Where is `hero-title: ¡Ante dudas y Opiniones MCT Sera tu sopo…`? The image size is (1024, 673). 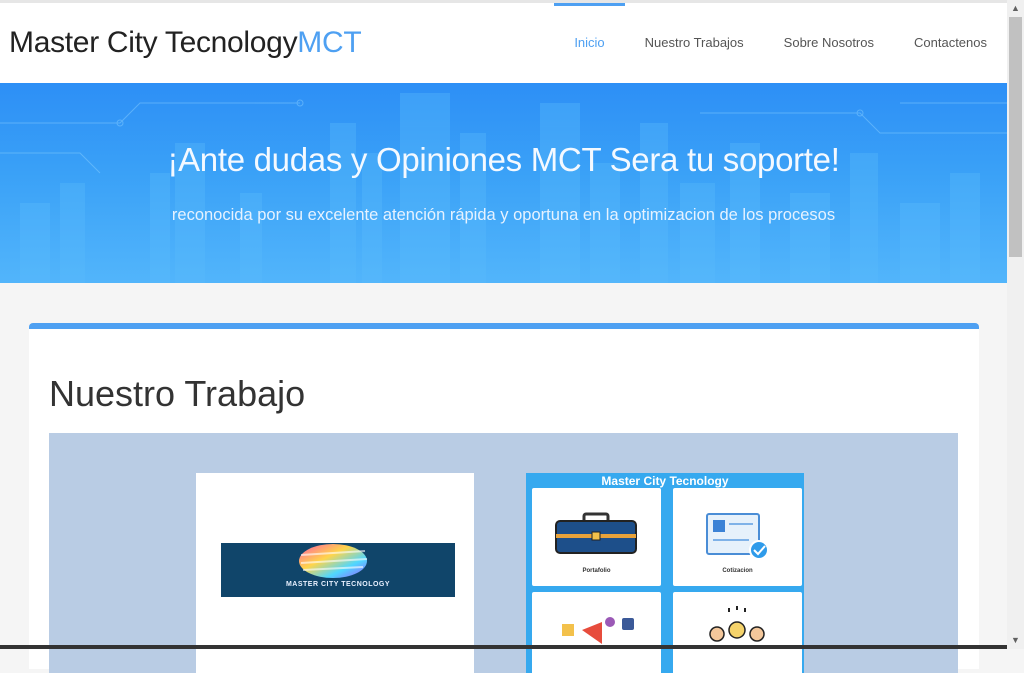 hero-title: ¡Ante dudas y Opiniones MCT Sera tu sopo… is located at coordinates (503, 159).